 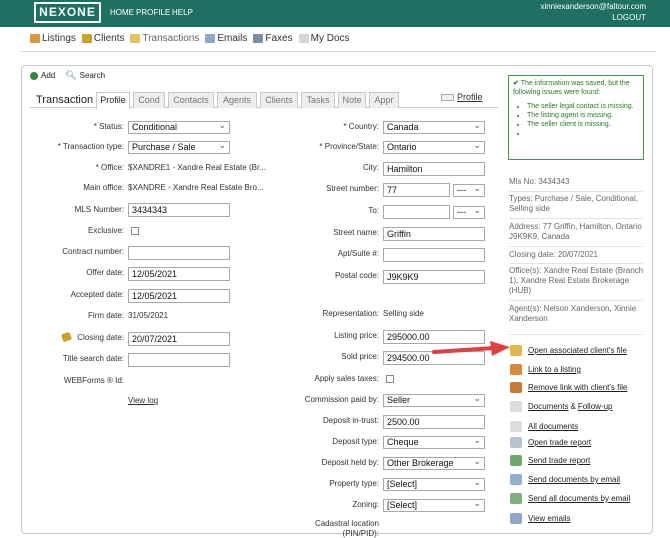 I want to click on deposit-type-select: Cheque, so click(x=434, y=442).